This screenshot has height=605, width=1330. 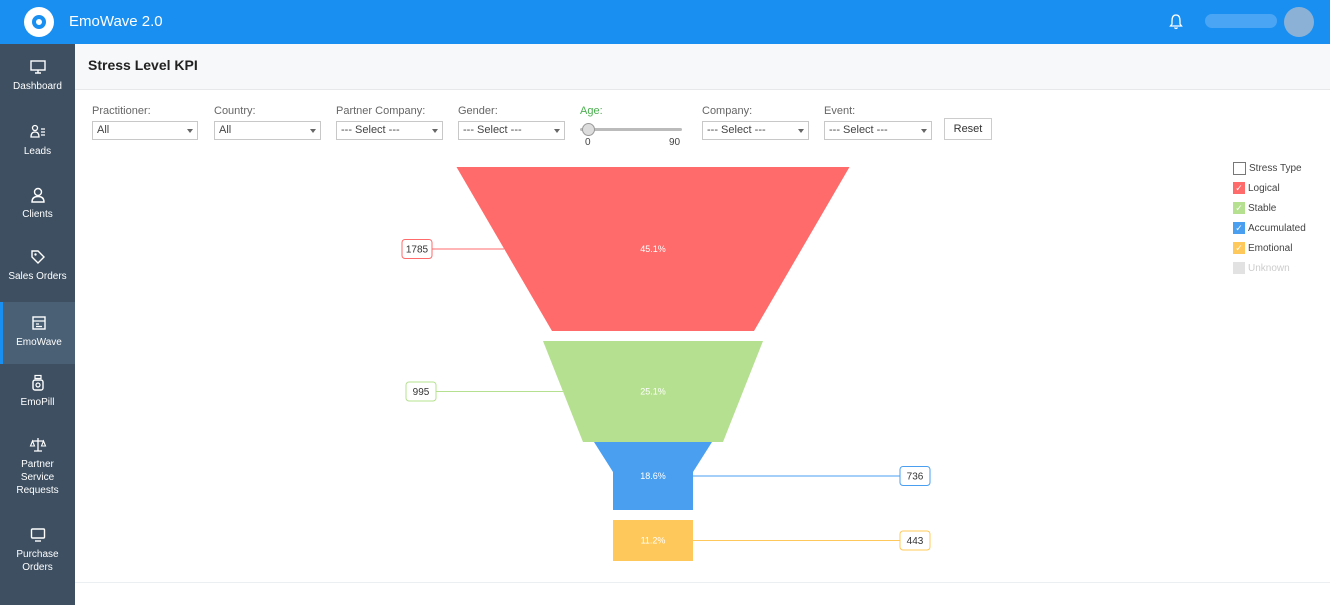 I want to click on legend-item-stable: ✓ Stable, so click(x=1269, y=208).